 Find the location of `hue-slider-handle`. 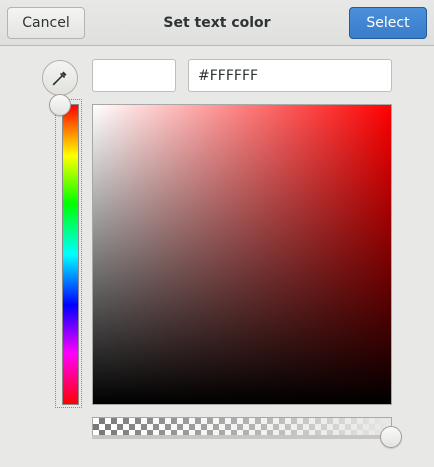

hue-slider-handle is located at coordinates (60, 105).